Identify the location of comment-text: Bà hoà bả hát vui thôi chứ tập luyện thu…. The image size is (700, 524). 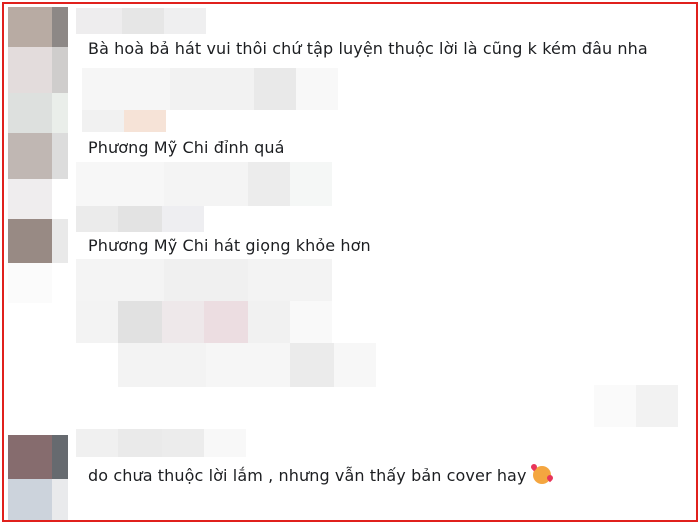
(368, 48).